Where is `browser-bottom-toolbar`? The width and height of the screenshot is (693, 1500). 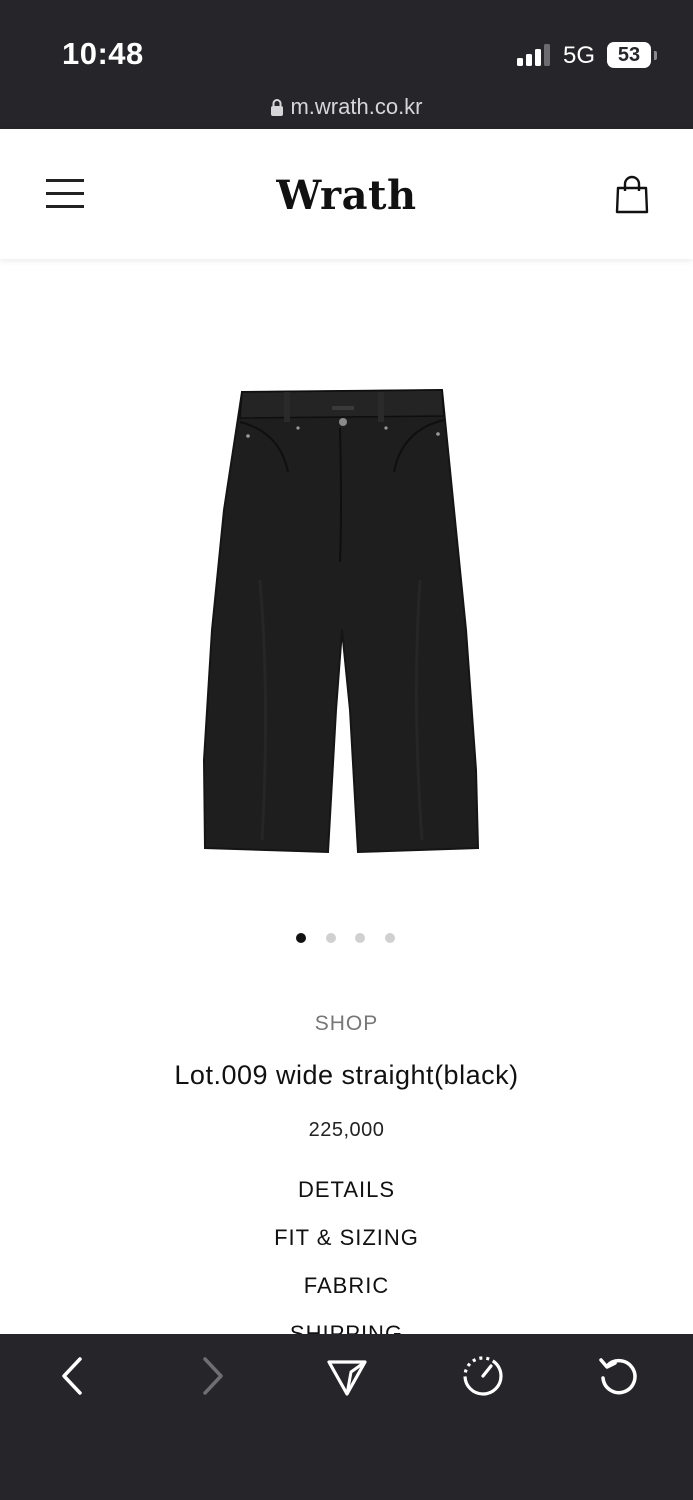
browser-bottom-toolbar is located at coordinates (346, 1417).